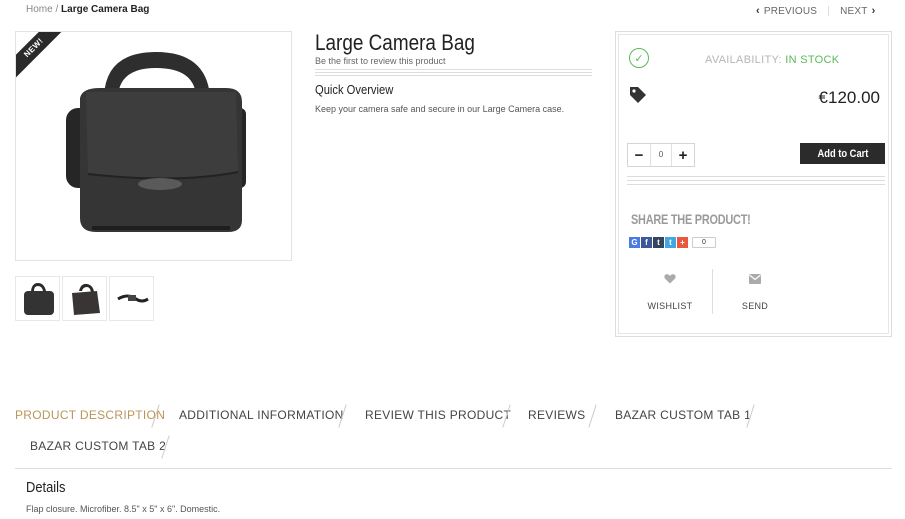 Image resolution: width=905 pixels, height=519 pixels. I want to click on breadcrumb: Home / Large Camera Bag, so click(87, 9).